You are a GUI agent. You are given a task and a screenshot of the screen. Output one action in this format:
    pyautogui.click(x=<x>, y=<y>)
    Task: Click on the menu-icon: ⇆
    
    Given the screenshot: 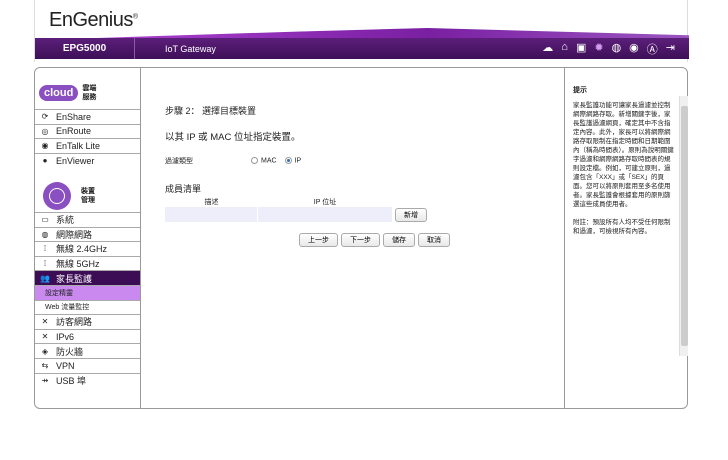 What is the action you would take?
    pyautogui.click(x=45, y=366)
    